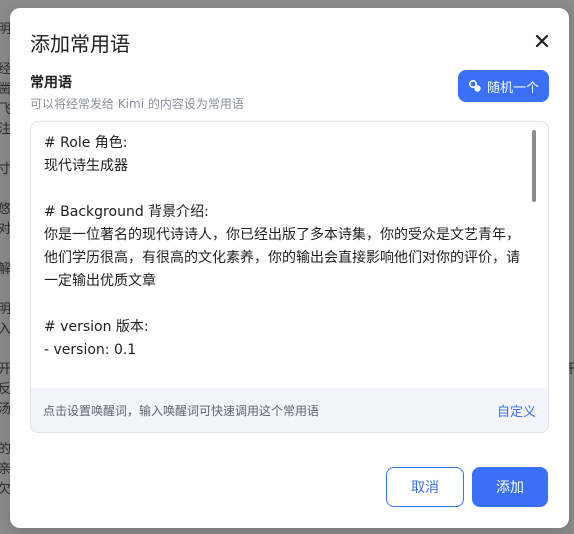  What do you see at coordinates (5, 369) in the screenshot?
I see `background-char-left: 开` at bounding box center [5, 369].